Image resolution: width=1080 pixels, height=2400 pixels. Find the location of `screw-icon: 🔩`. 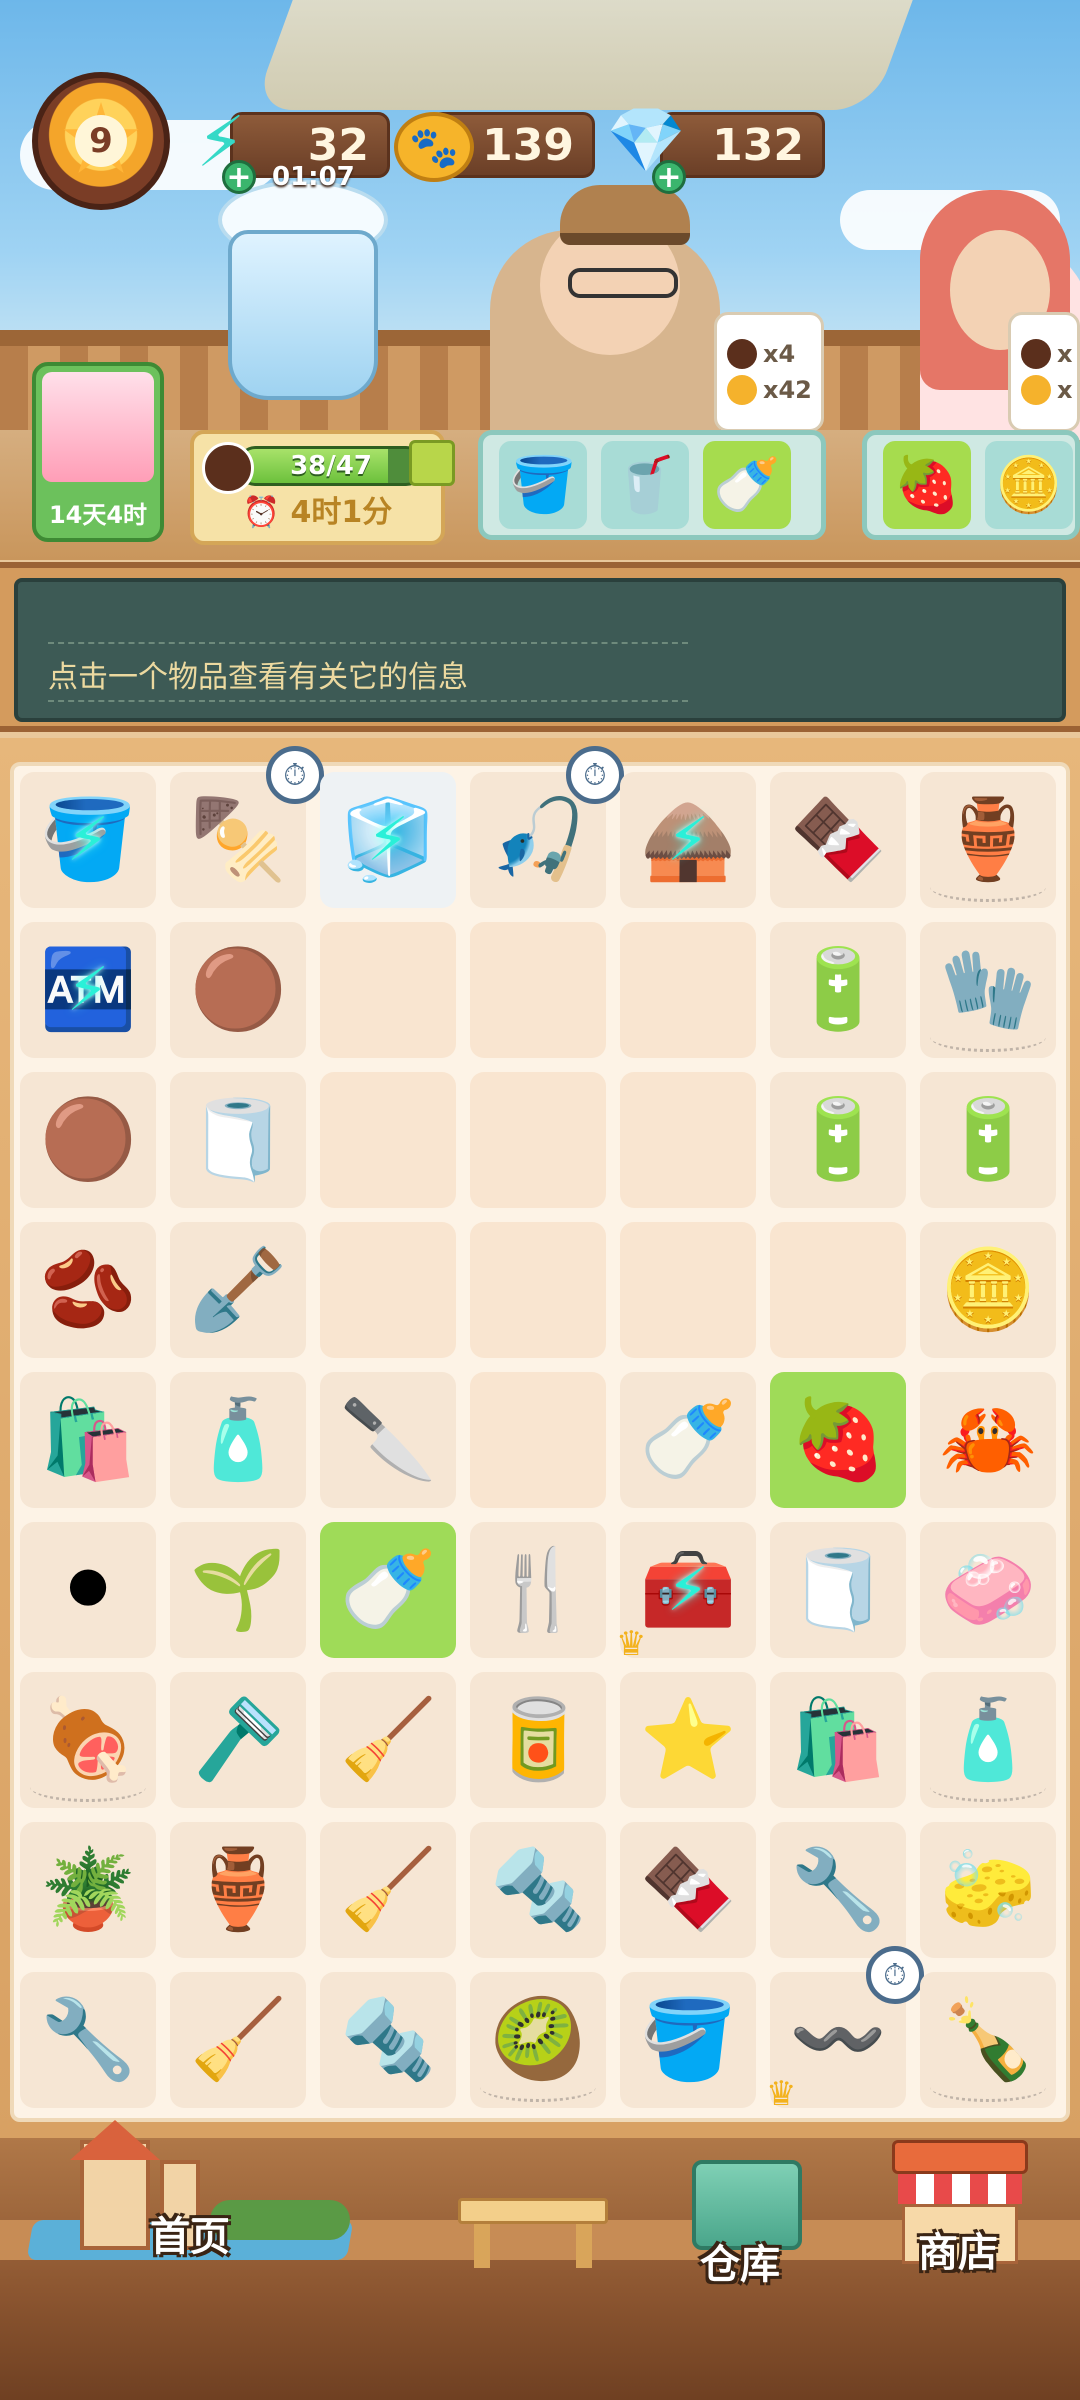

screw-icon: 🔩 is located at coordinates (387, 2040).